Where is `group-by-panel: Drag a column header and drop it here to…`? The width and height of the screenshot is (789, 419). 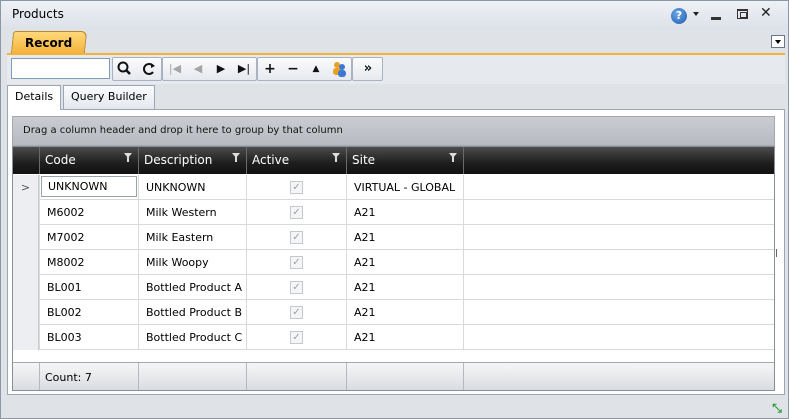 group-by-panel: Drag a column header and drop it here to… is located at coordinates (393, 131).